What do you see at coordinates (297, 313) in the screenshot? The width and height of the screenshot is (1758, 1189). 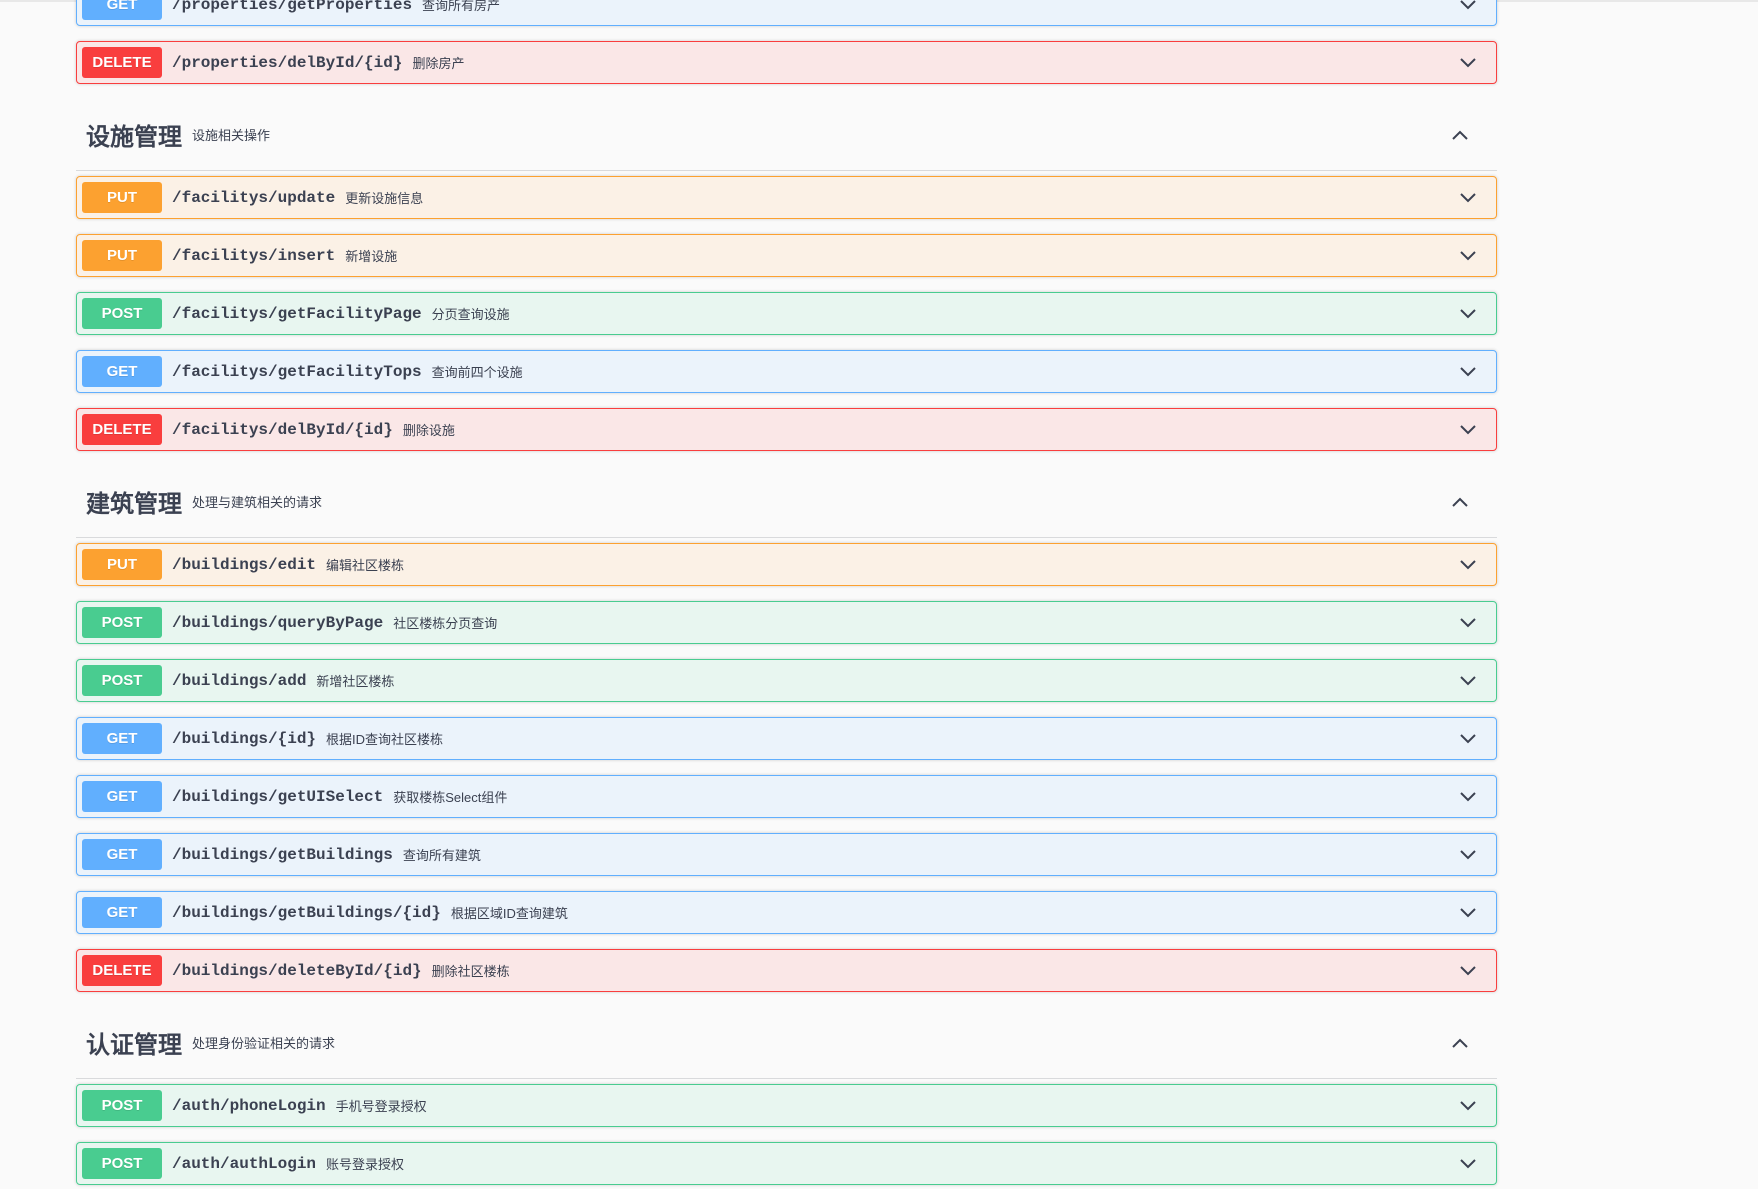 I see `operation-path: /facilitys/getFacilityPage` at bounding box center [297, 313].